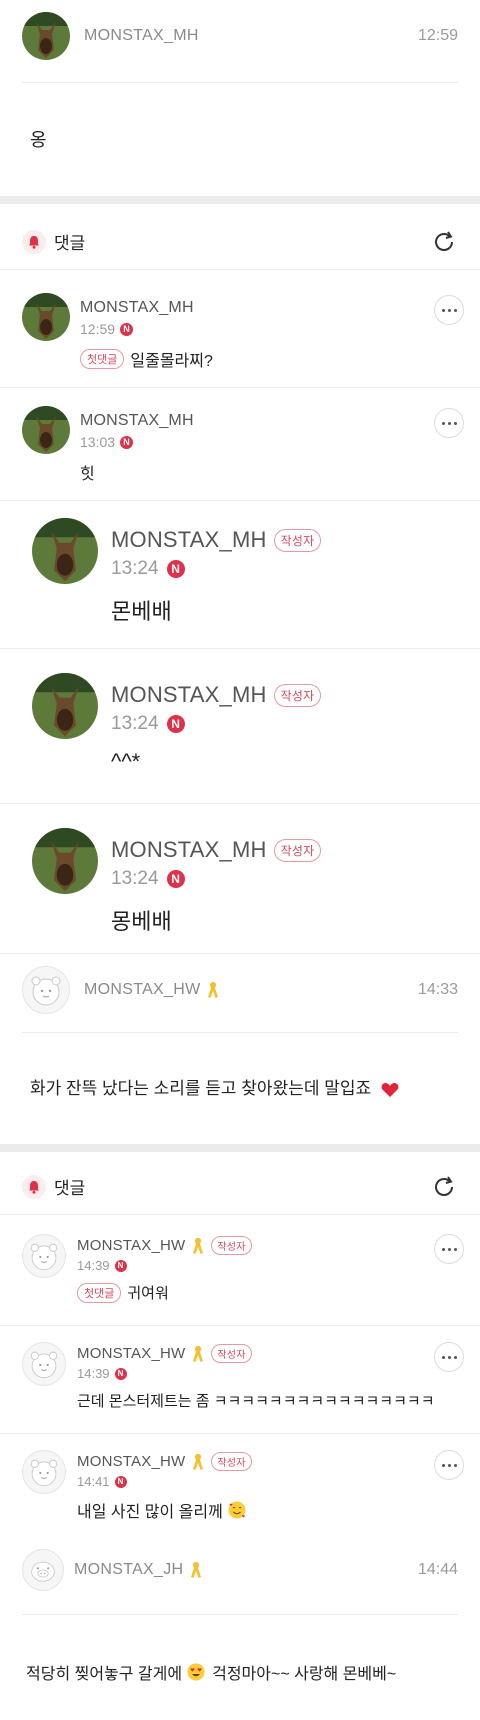  Describe the element at coordinates (240, 329) in the screenshot. I see `comment-item: MONSTAX_MH 12:59 N 첫댓글 일줄몰라찌?` at that location.